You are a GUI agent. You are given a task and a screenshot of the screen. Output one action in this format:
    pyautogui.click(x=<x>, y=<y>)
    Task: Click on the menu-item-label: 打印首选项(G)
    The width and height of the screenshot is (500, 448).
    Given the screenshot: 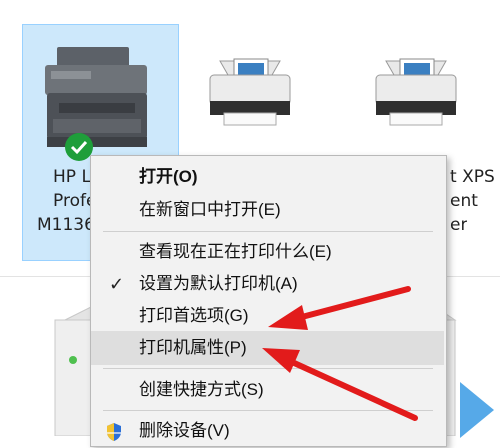 What is the action you would take?
    pyautogui.click(x=194, y=315)
    